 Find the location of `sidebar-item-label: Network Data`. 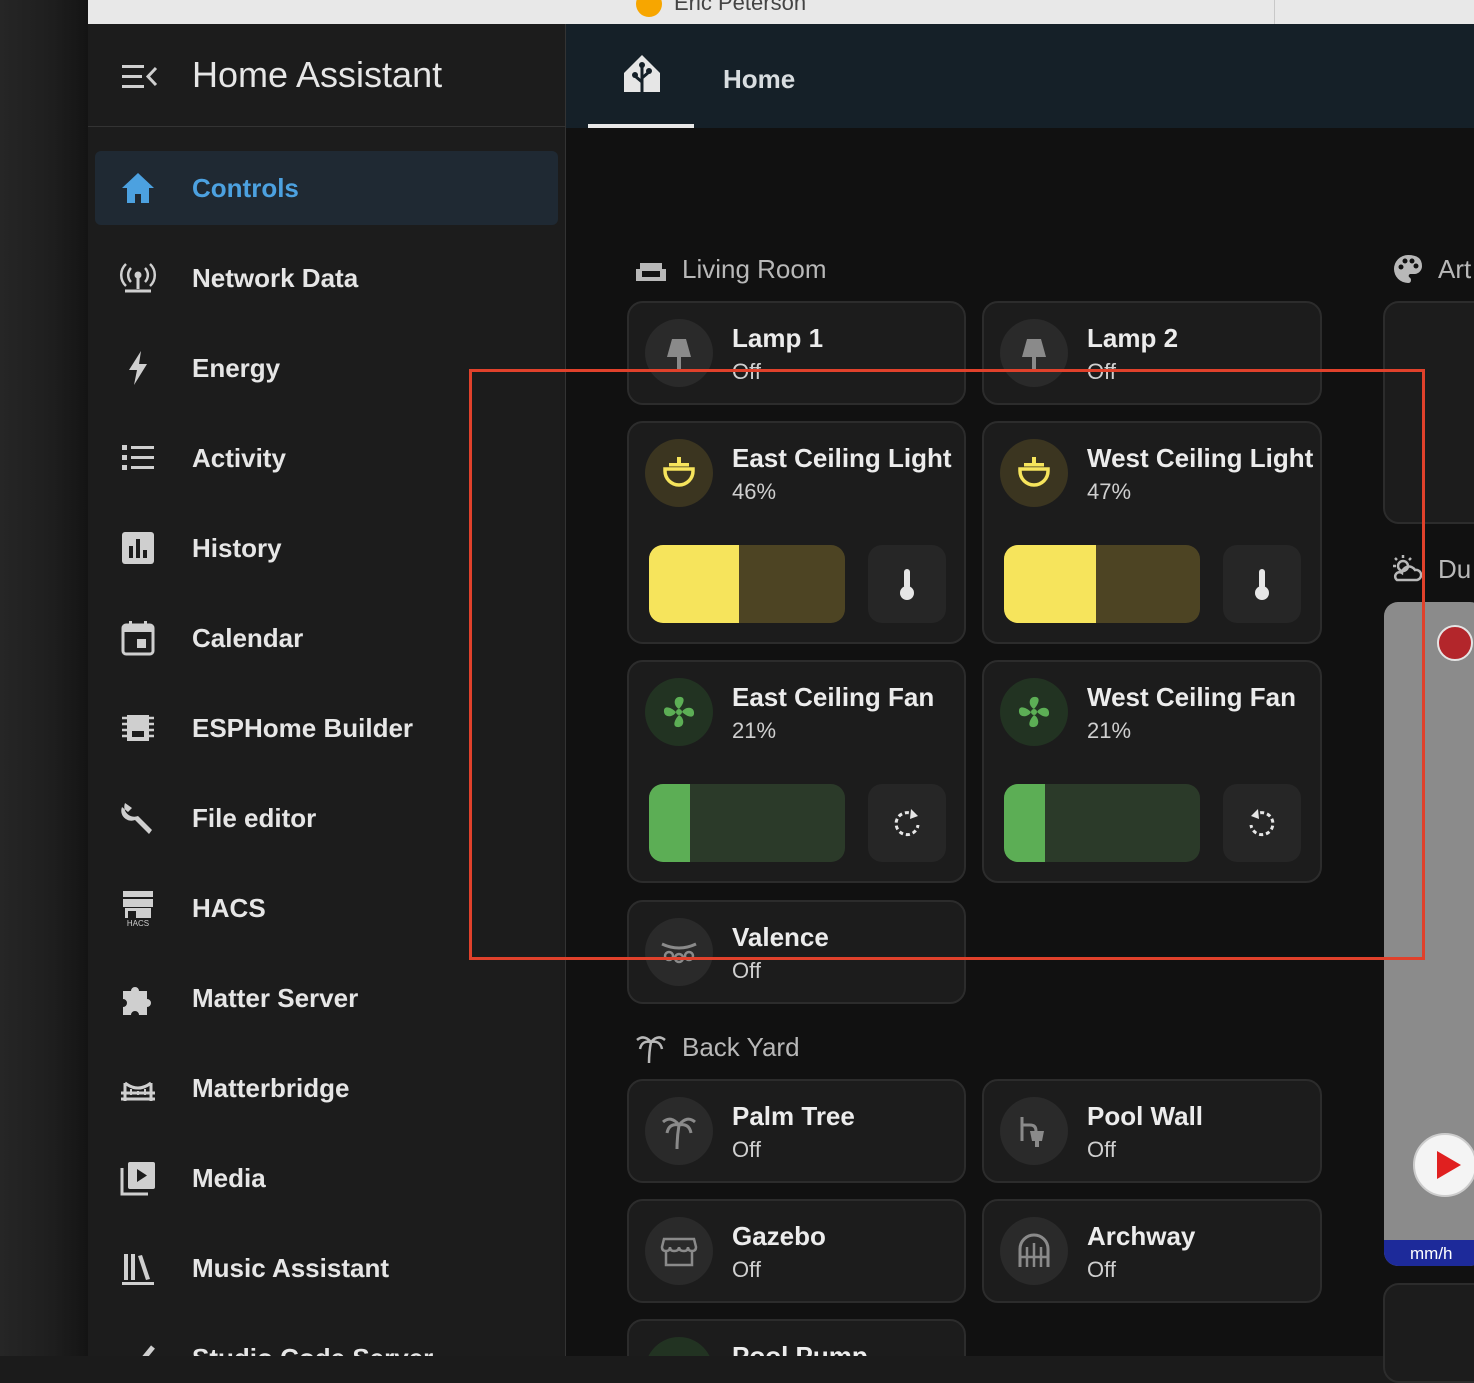

sidebar-item-label: Network Data is located at coordinates (275, 278).